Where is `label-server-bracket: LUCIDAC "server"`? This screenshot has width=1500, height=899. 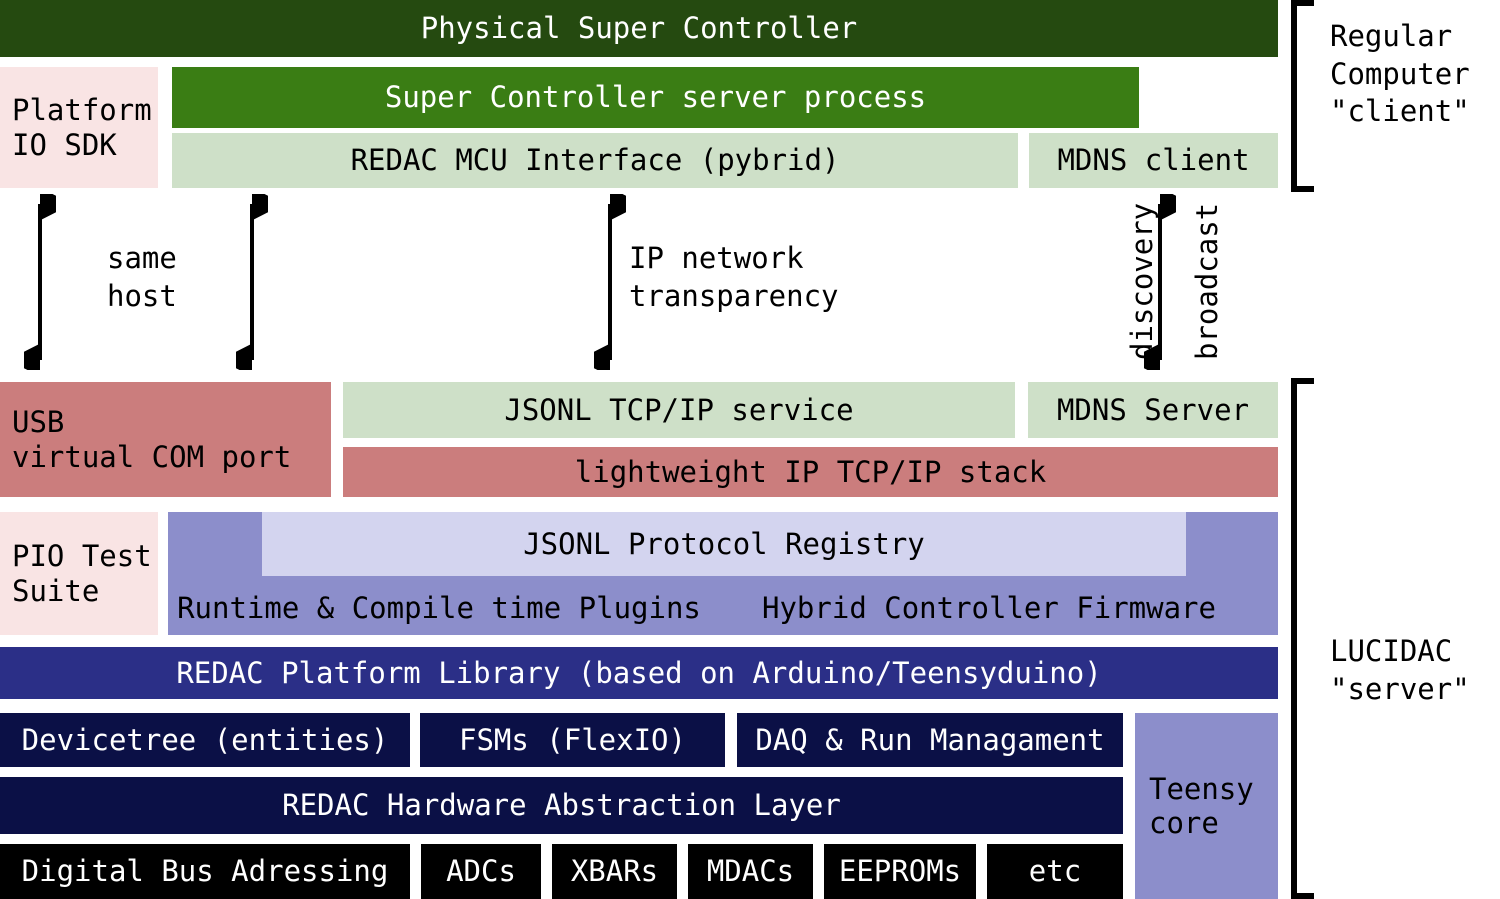
label-server-bracket: LUCIDAC "server" is located at coordinates (1400, 670).